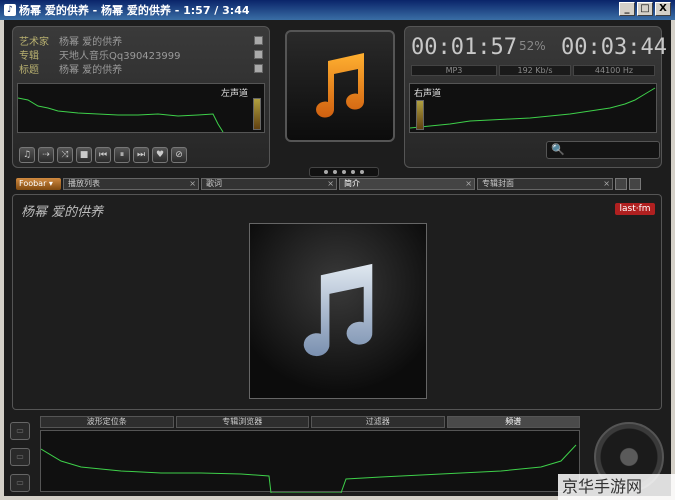  I want to click on bottom-waveform-seekbar, so click(310, 461).